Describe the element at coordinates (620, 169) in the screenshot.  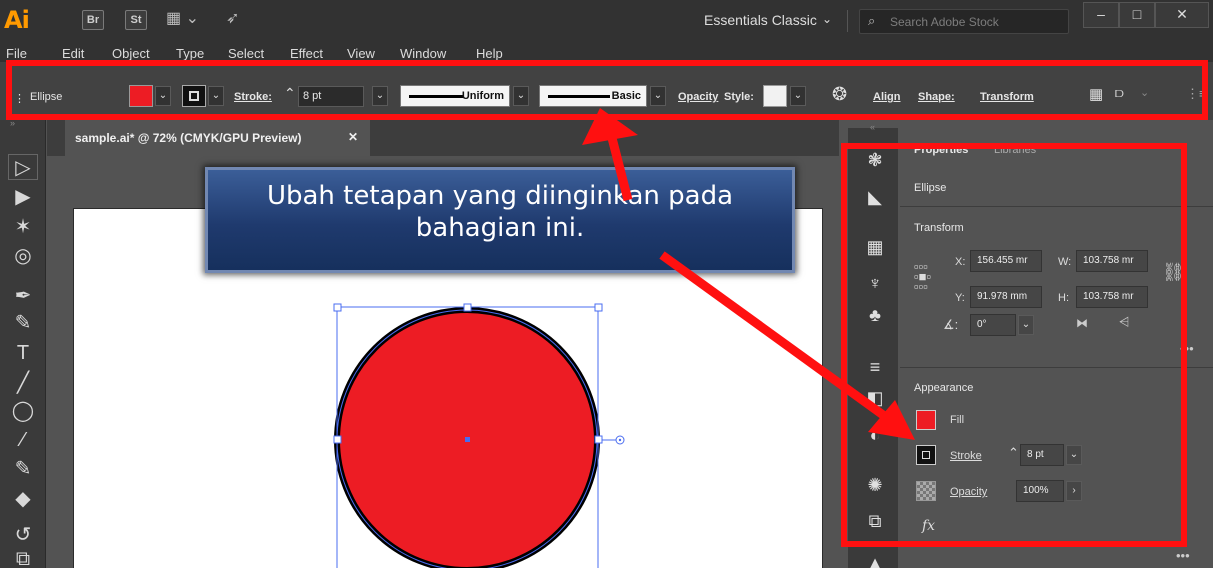
I see `arrow-up-shaft` at that location.